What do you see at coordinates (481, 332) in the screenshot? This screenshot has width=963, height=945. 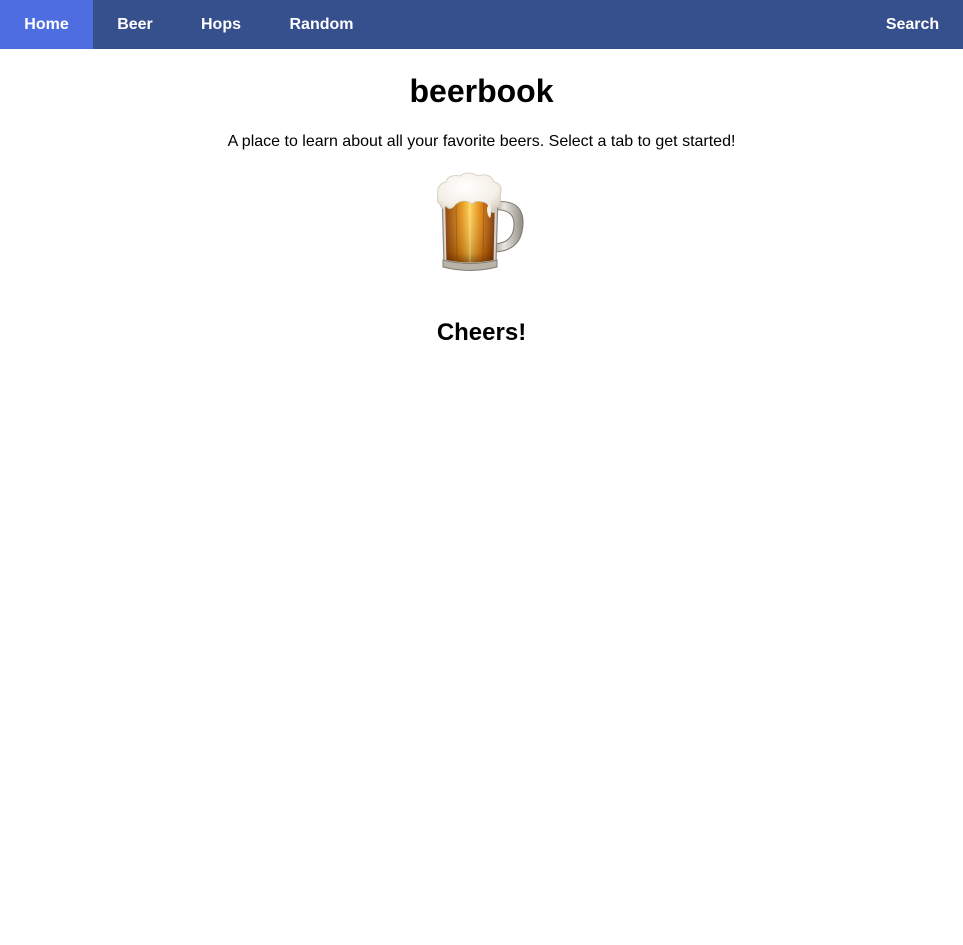 I see `cheers-heading: Cheers!` at bounding box center [481, 332].